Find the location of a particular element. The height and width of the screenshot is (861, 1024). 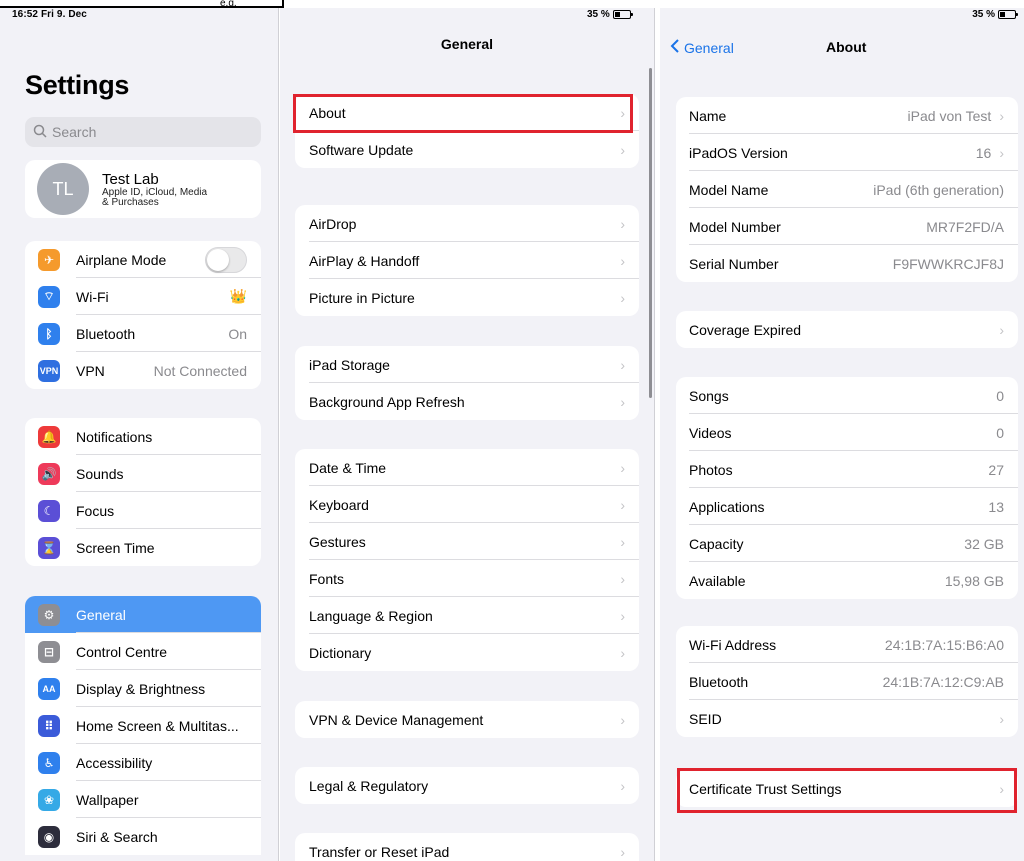

sidebar-item-label: Screen Time is located at coordinates (115, 547).